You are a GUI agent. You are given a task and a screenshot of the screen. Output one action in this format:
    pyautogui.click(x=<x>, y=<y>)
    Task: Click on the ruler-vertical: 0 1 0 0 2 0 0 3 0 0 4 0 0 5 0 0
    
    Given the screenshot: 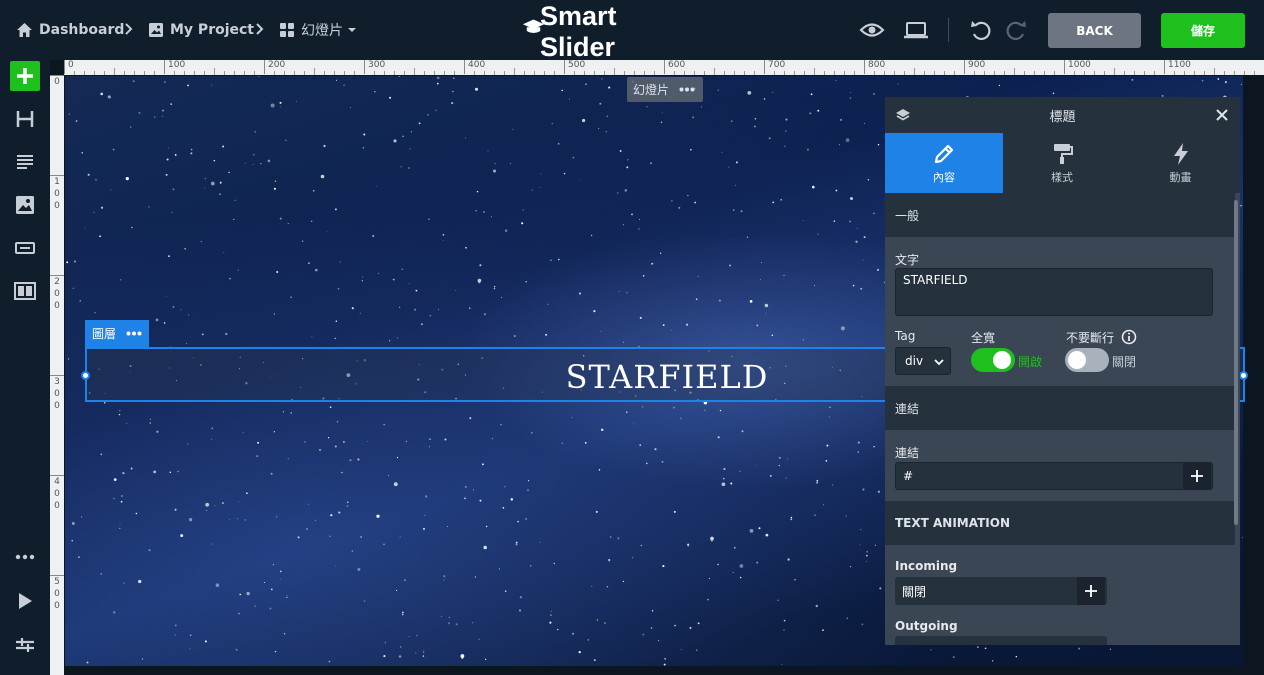 What is the action you would take?
    pyautogui.click(x=57, y=375)
    